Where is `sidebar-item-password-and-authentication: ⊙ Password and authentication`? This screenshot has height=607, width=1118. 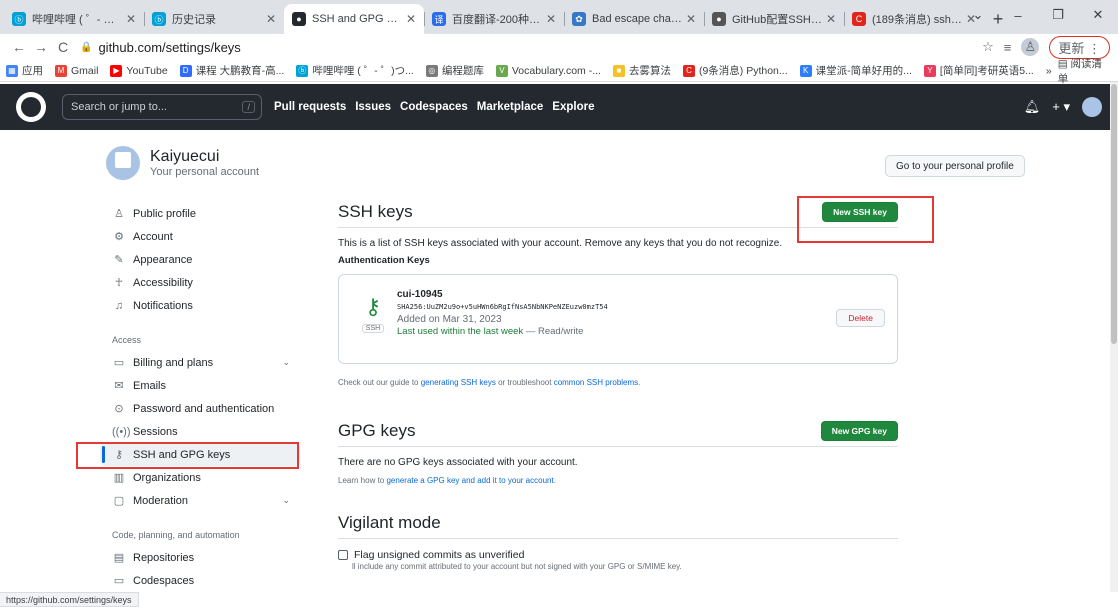 sidebar-item-password-and-authentication: ⊙ Password and authentication is located at coordinates (200, 408).